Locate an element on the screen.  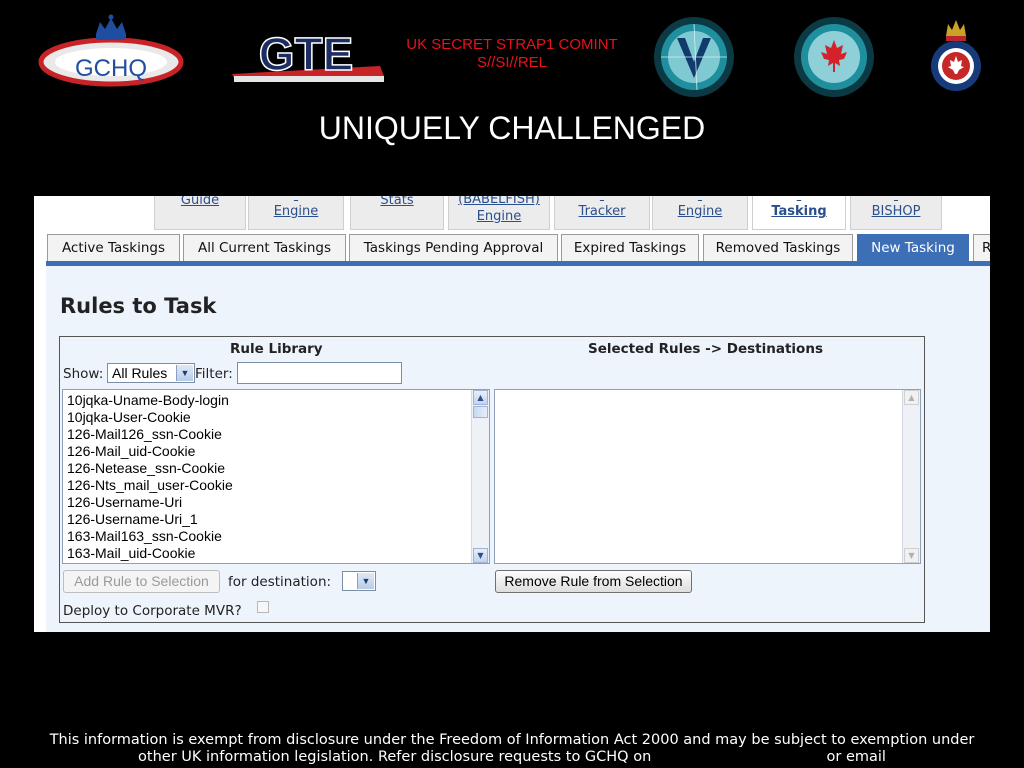
rules-to-task-heading: Rules to Task is located at coordinates (138, 306).